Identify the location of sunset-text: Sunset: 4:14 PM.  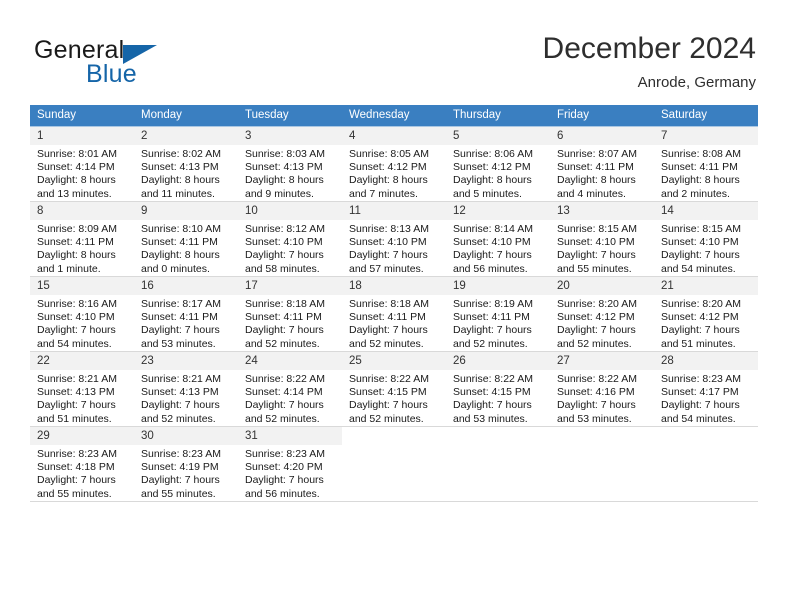
(76, 167).